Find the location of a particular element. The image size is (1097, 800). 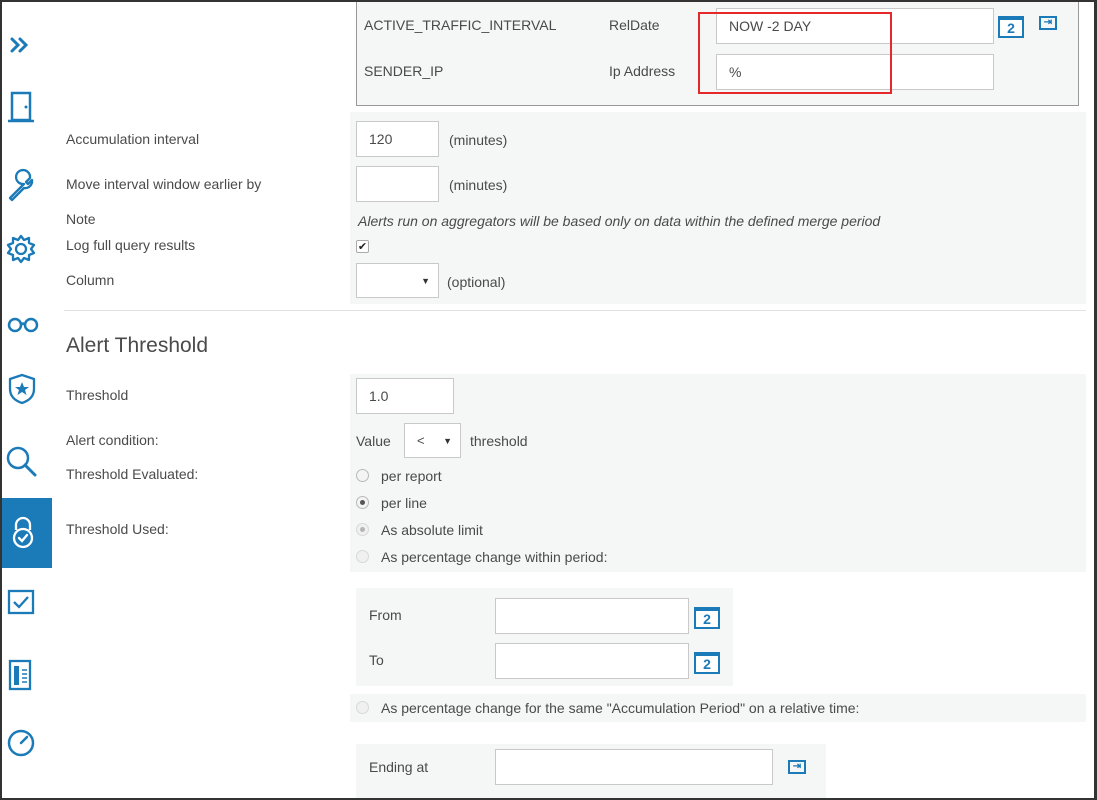

sidebar-item-tasks is located at coordinates (27, 603).